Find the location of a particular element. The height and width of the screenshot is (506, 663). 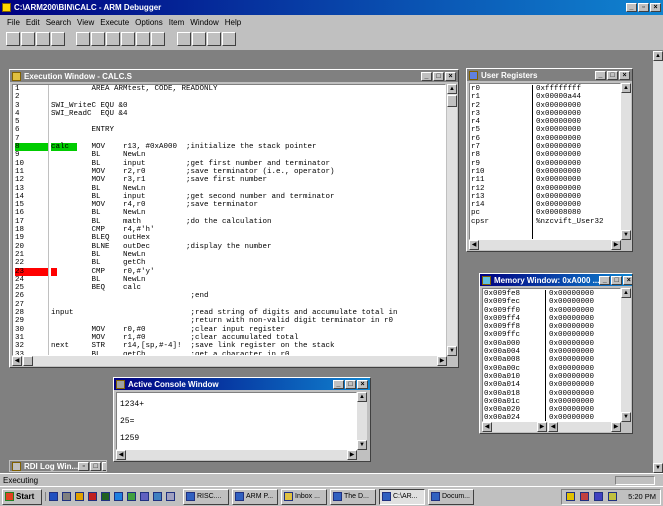

console-vscroll: ▲ ▼ is located at coordinates (362, 421).